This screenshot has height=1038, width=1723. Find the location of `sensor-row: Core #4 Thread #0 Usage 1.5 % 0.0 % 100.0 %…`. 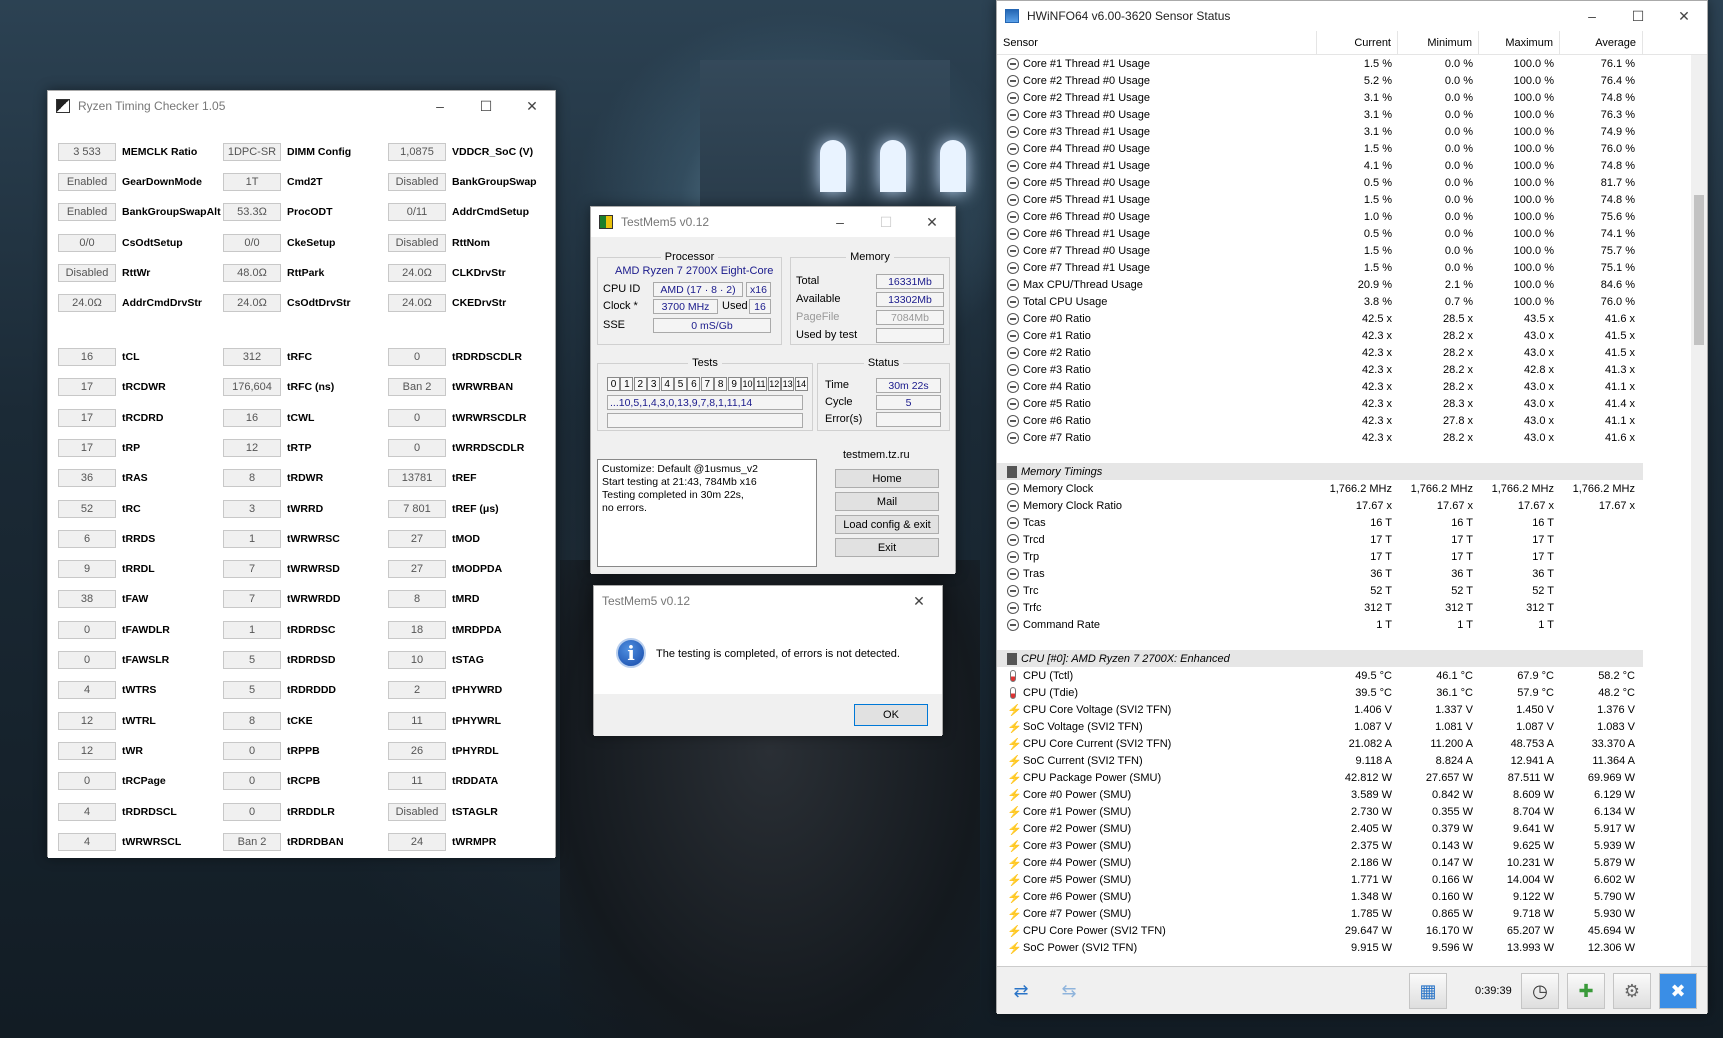

sensor-row: Core #4 Thread #0 Usage 1.5 % 0.0 % 100.0 %… is located at coordinates (1320, 148).